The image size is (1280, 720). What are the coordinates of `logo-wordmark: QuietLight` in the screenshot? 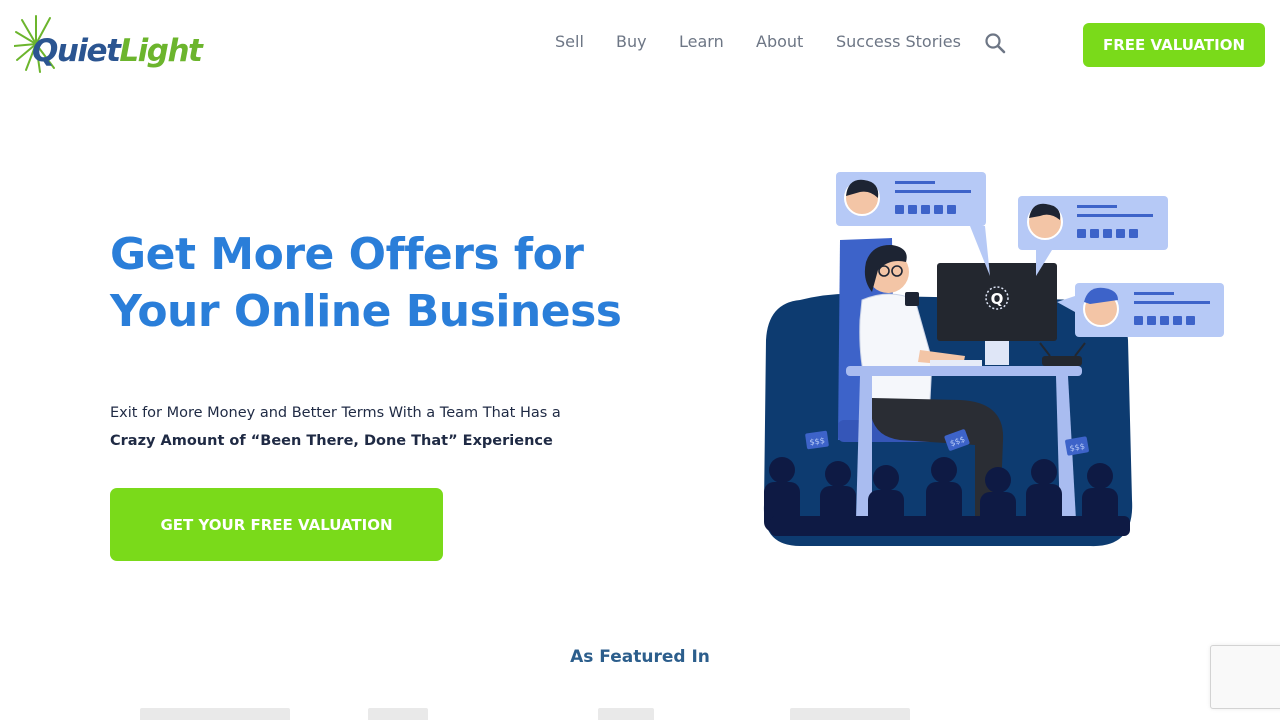 It's located at (117, 51).